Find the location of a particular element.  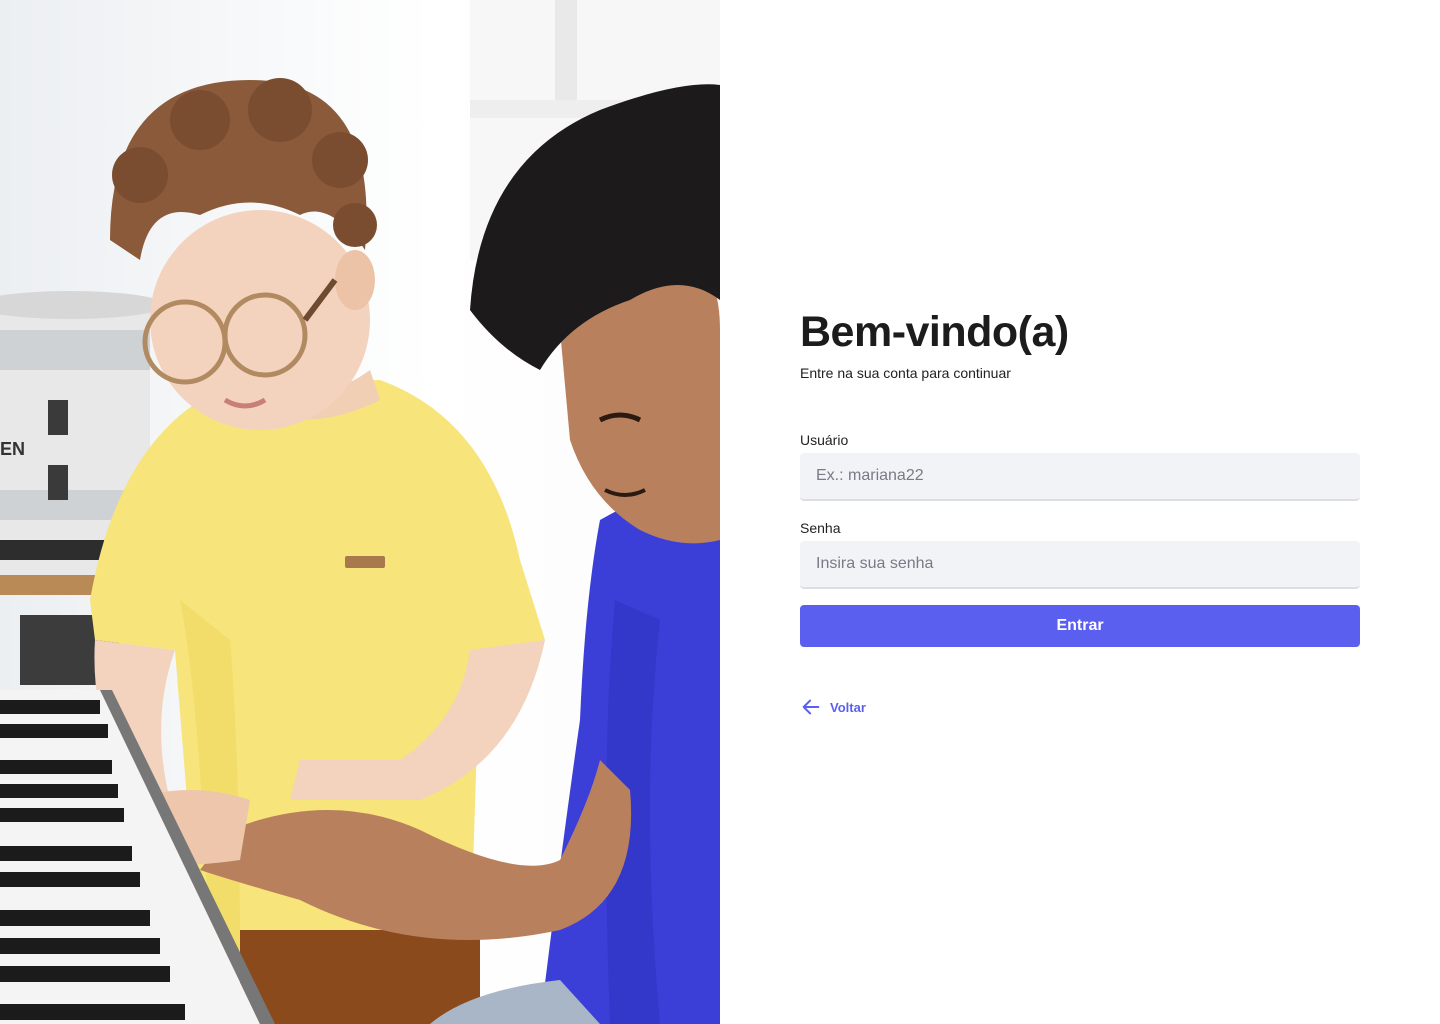

back-link-label: Voltar is located at coordinates (848, 707).